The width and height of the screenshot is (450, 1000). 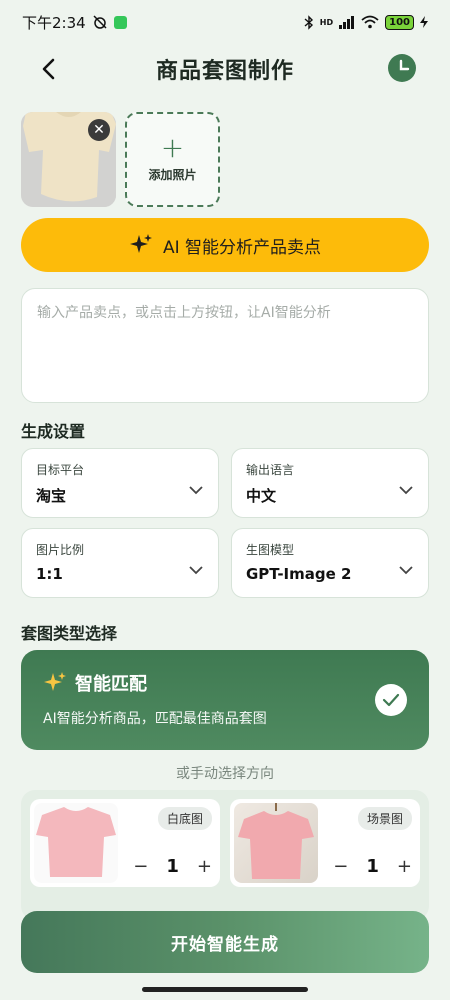 I want to click on photo-upload-row: ✕ + 添加照片, so click(x=120, y=159).